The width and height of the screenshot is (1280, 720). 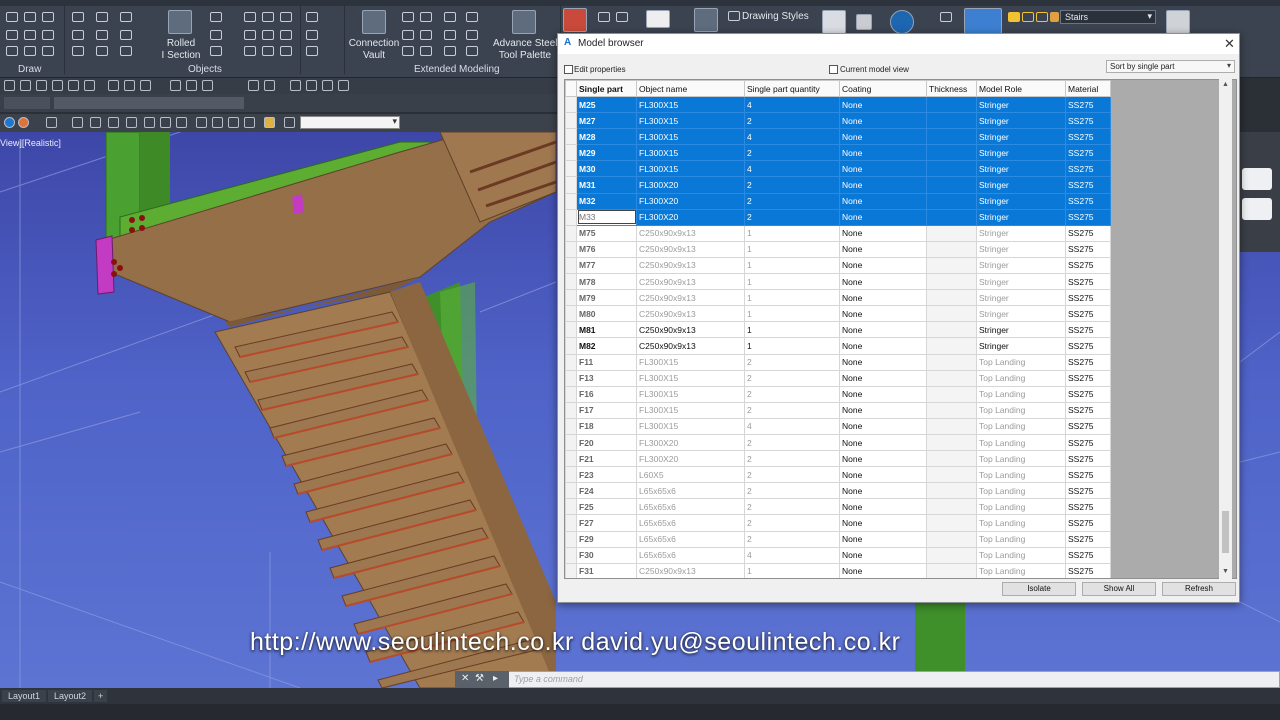 I want to click on cell-single-part: M32, so click(x=606, y=201).